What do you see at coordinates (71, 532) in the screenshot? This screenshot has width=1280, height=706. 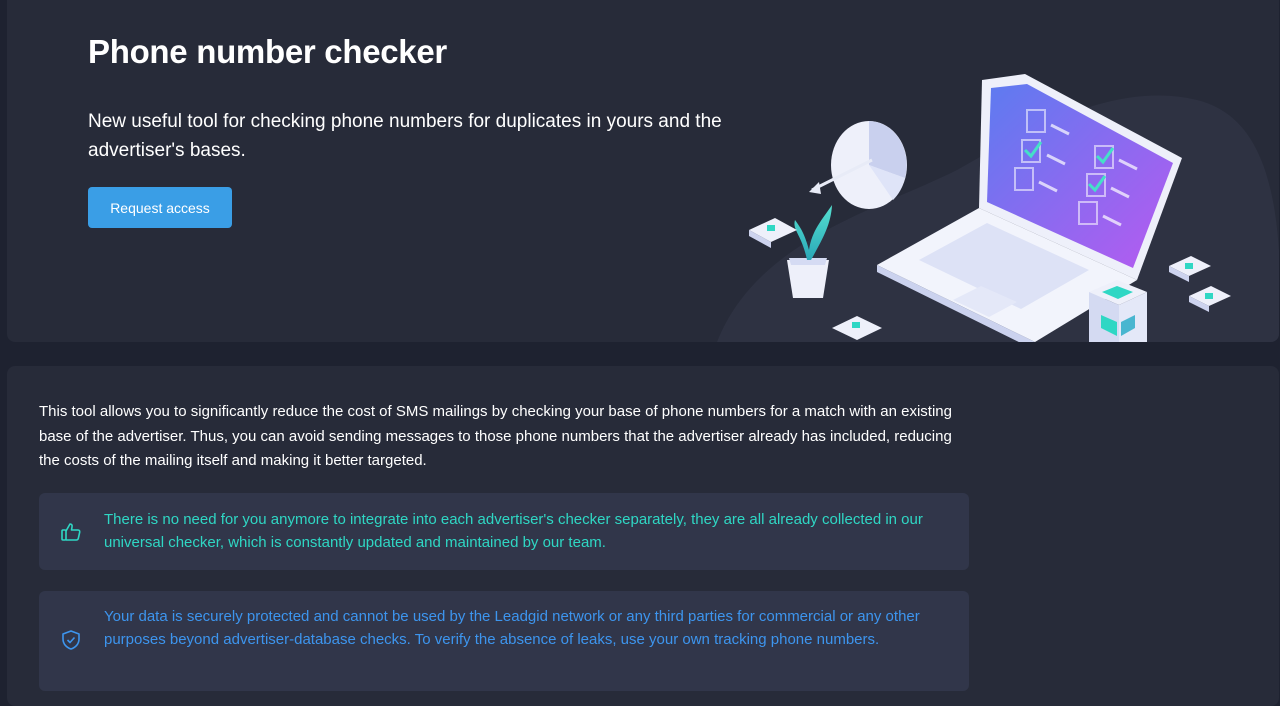 I see `thumbs-up-icon` at bounding box center [71, 532].